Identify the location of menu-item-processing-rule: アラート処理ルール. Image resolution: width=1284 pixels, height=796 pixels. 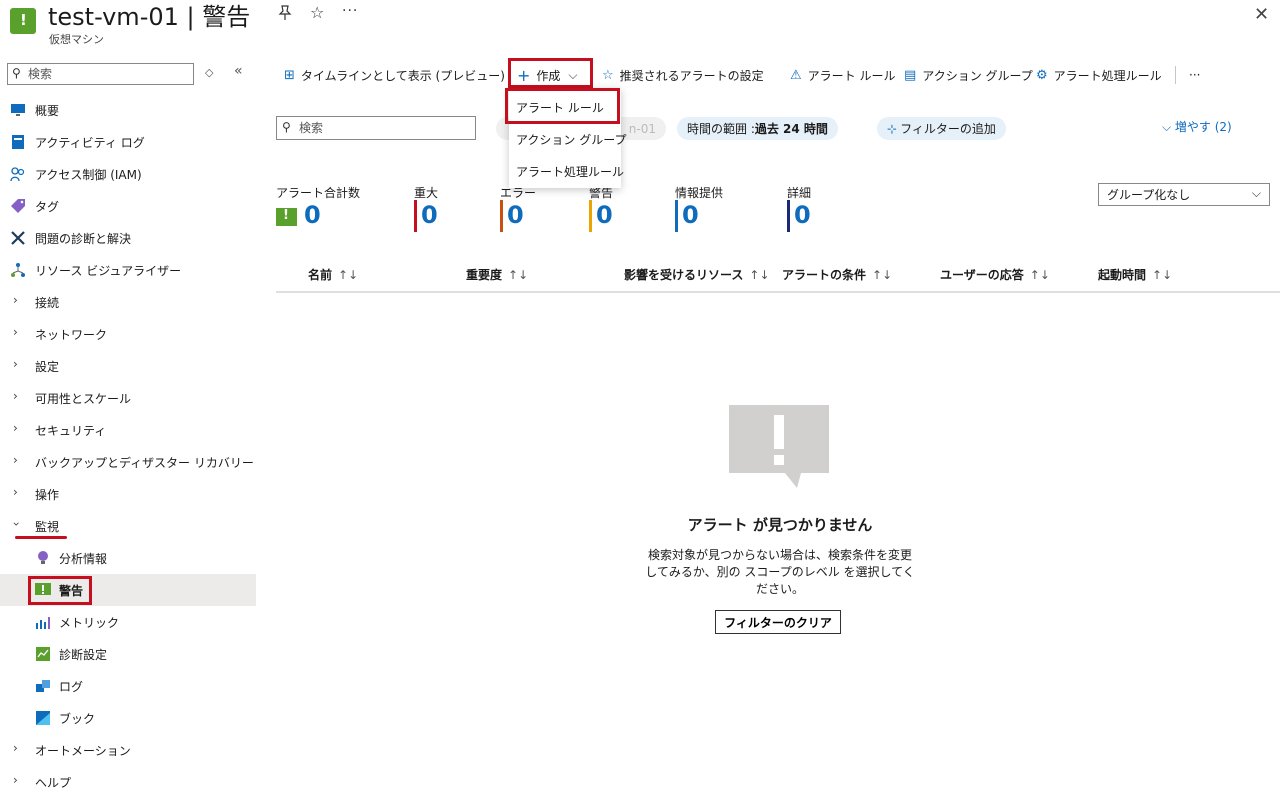
(566, 171).